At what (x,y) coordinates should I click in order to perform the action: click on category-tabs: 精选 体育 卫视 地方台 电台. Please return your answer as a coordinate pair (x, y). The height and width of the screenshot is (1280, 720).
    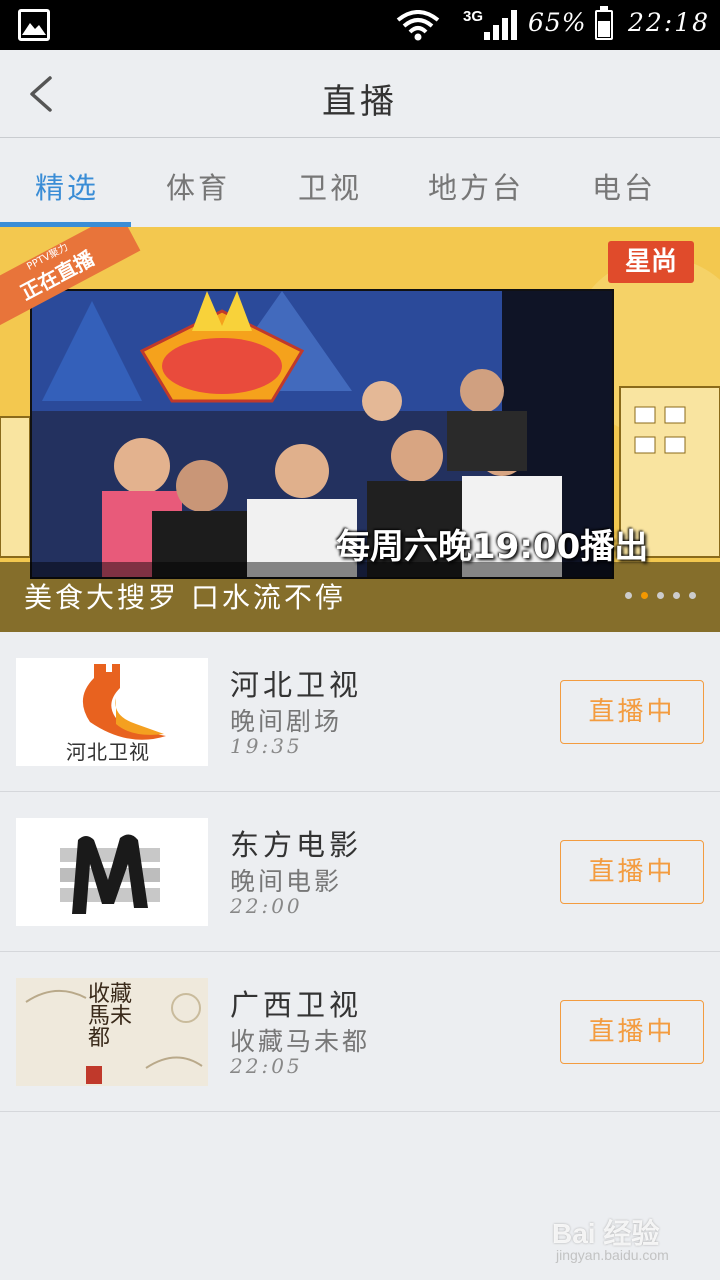
    Looking at the image, I should click on (360, 183).